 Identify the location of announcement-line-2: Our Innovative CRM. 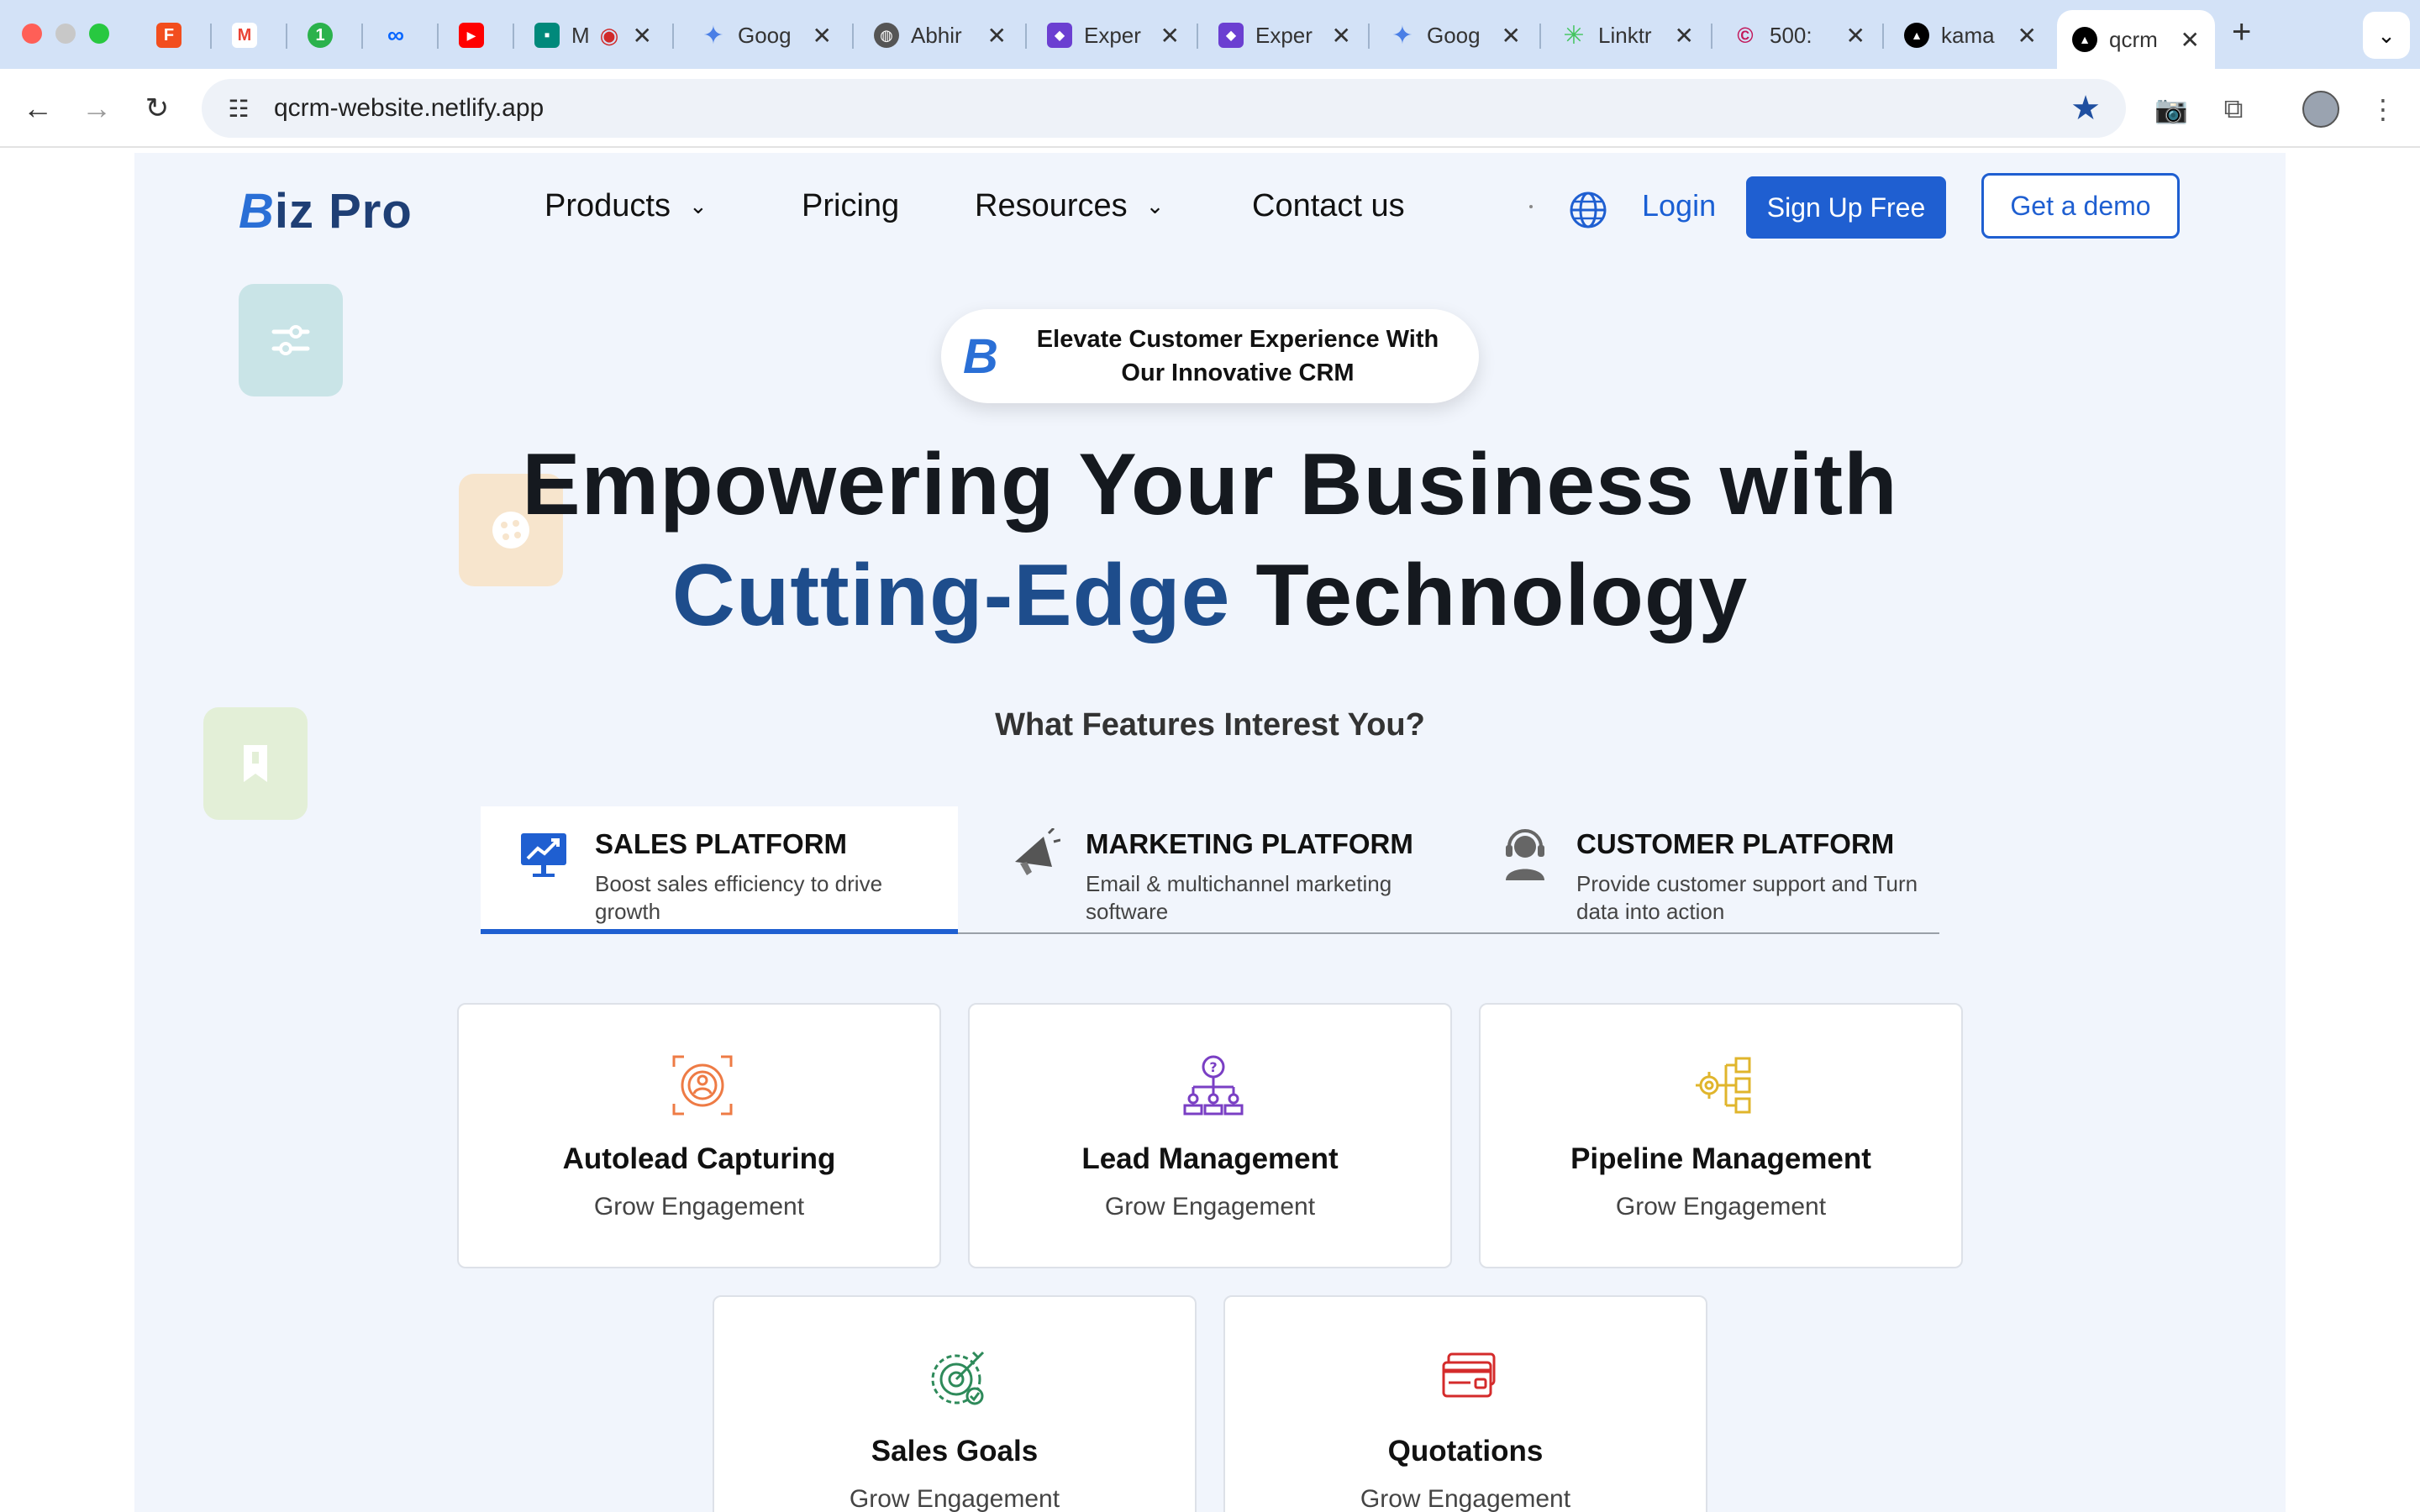
(1238, 373).